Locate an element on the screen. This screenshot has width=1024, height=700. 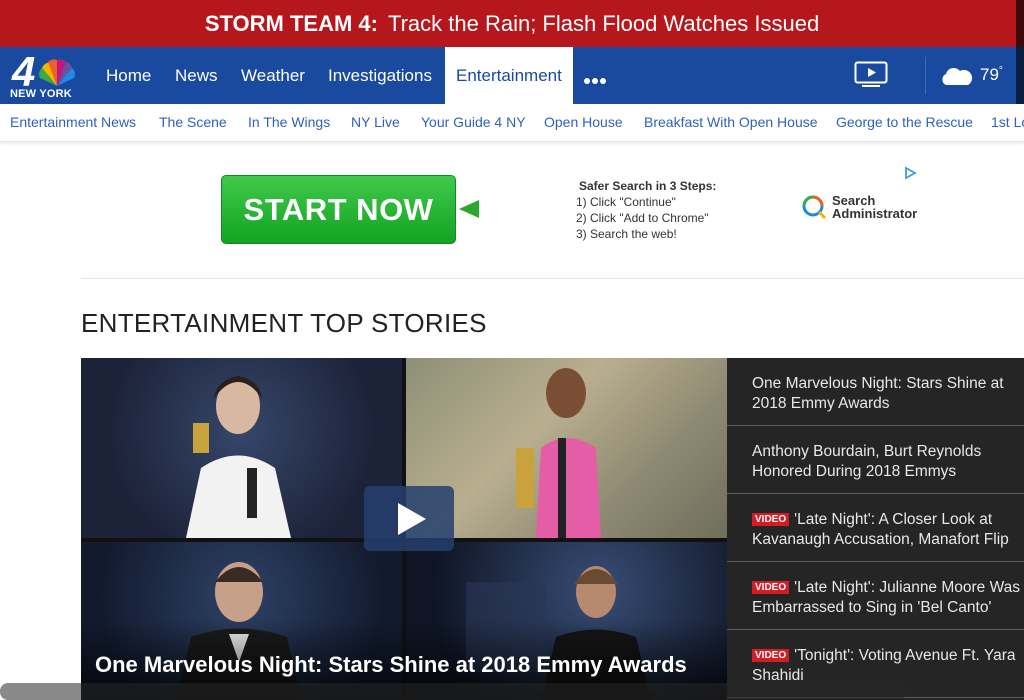
ad-brand-name: Search Administrator is located at coordinates (874, 207).